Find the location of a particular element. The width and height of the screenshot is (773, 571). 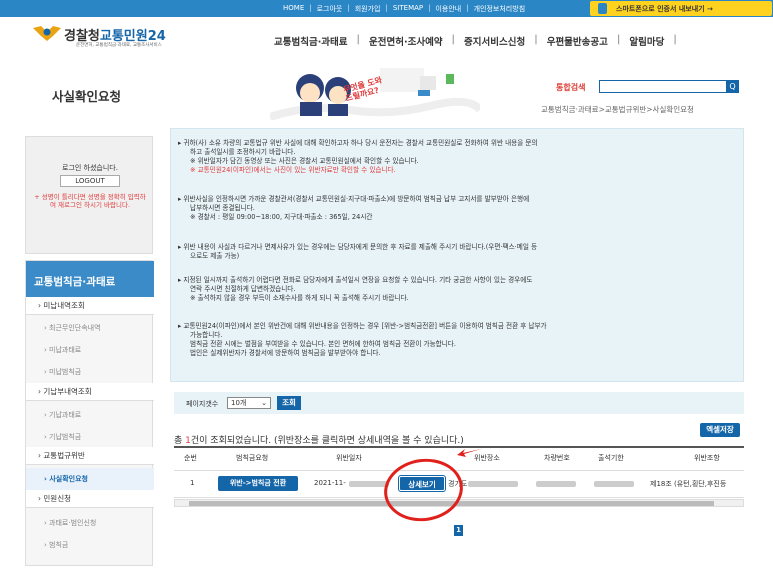

sidebar-item-paid: › 기납부내역조회 is located at coordinates (90, 392).